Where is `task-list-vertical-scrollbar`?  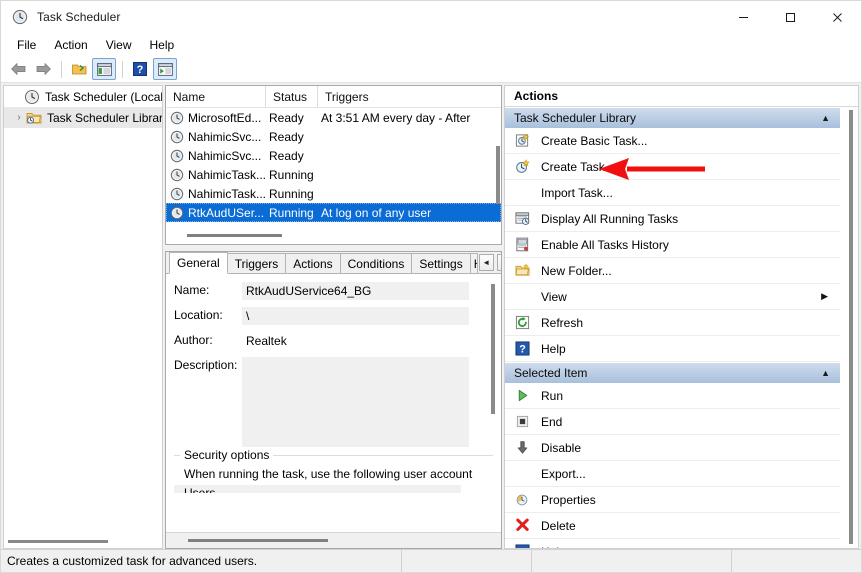
task-list-vertical-scrollbar is located at coordinates (498, 175).